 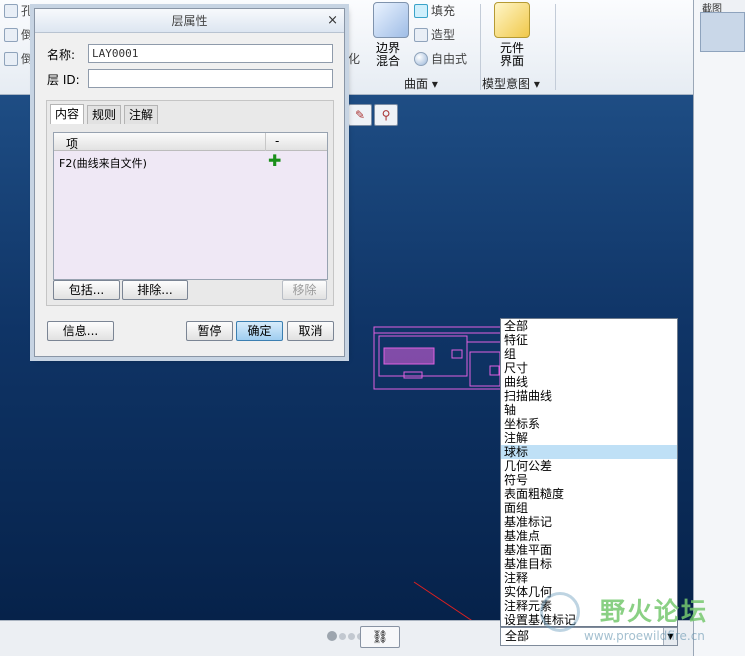 I want to click on boundary-blend-label: 边界 混合, so click(x=387, y=54).